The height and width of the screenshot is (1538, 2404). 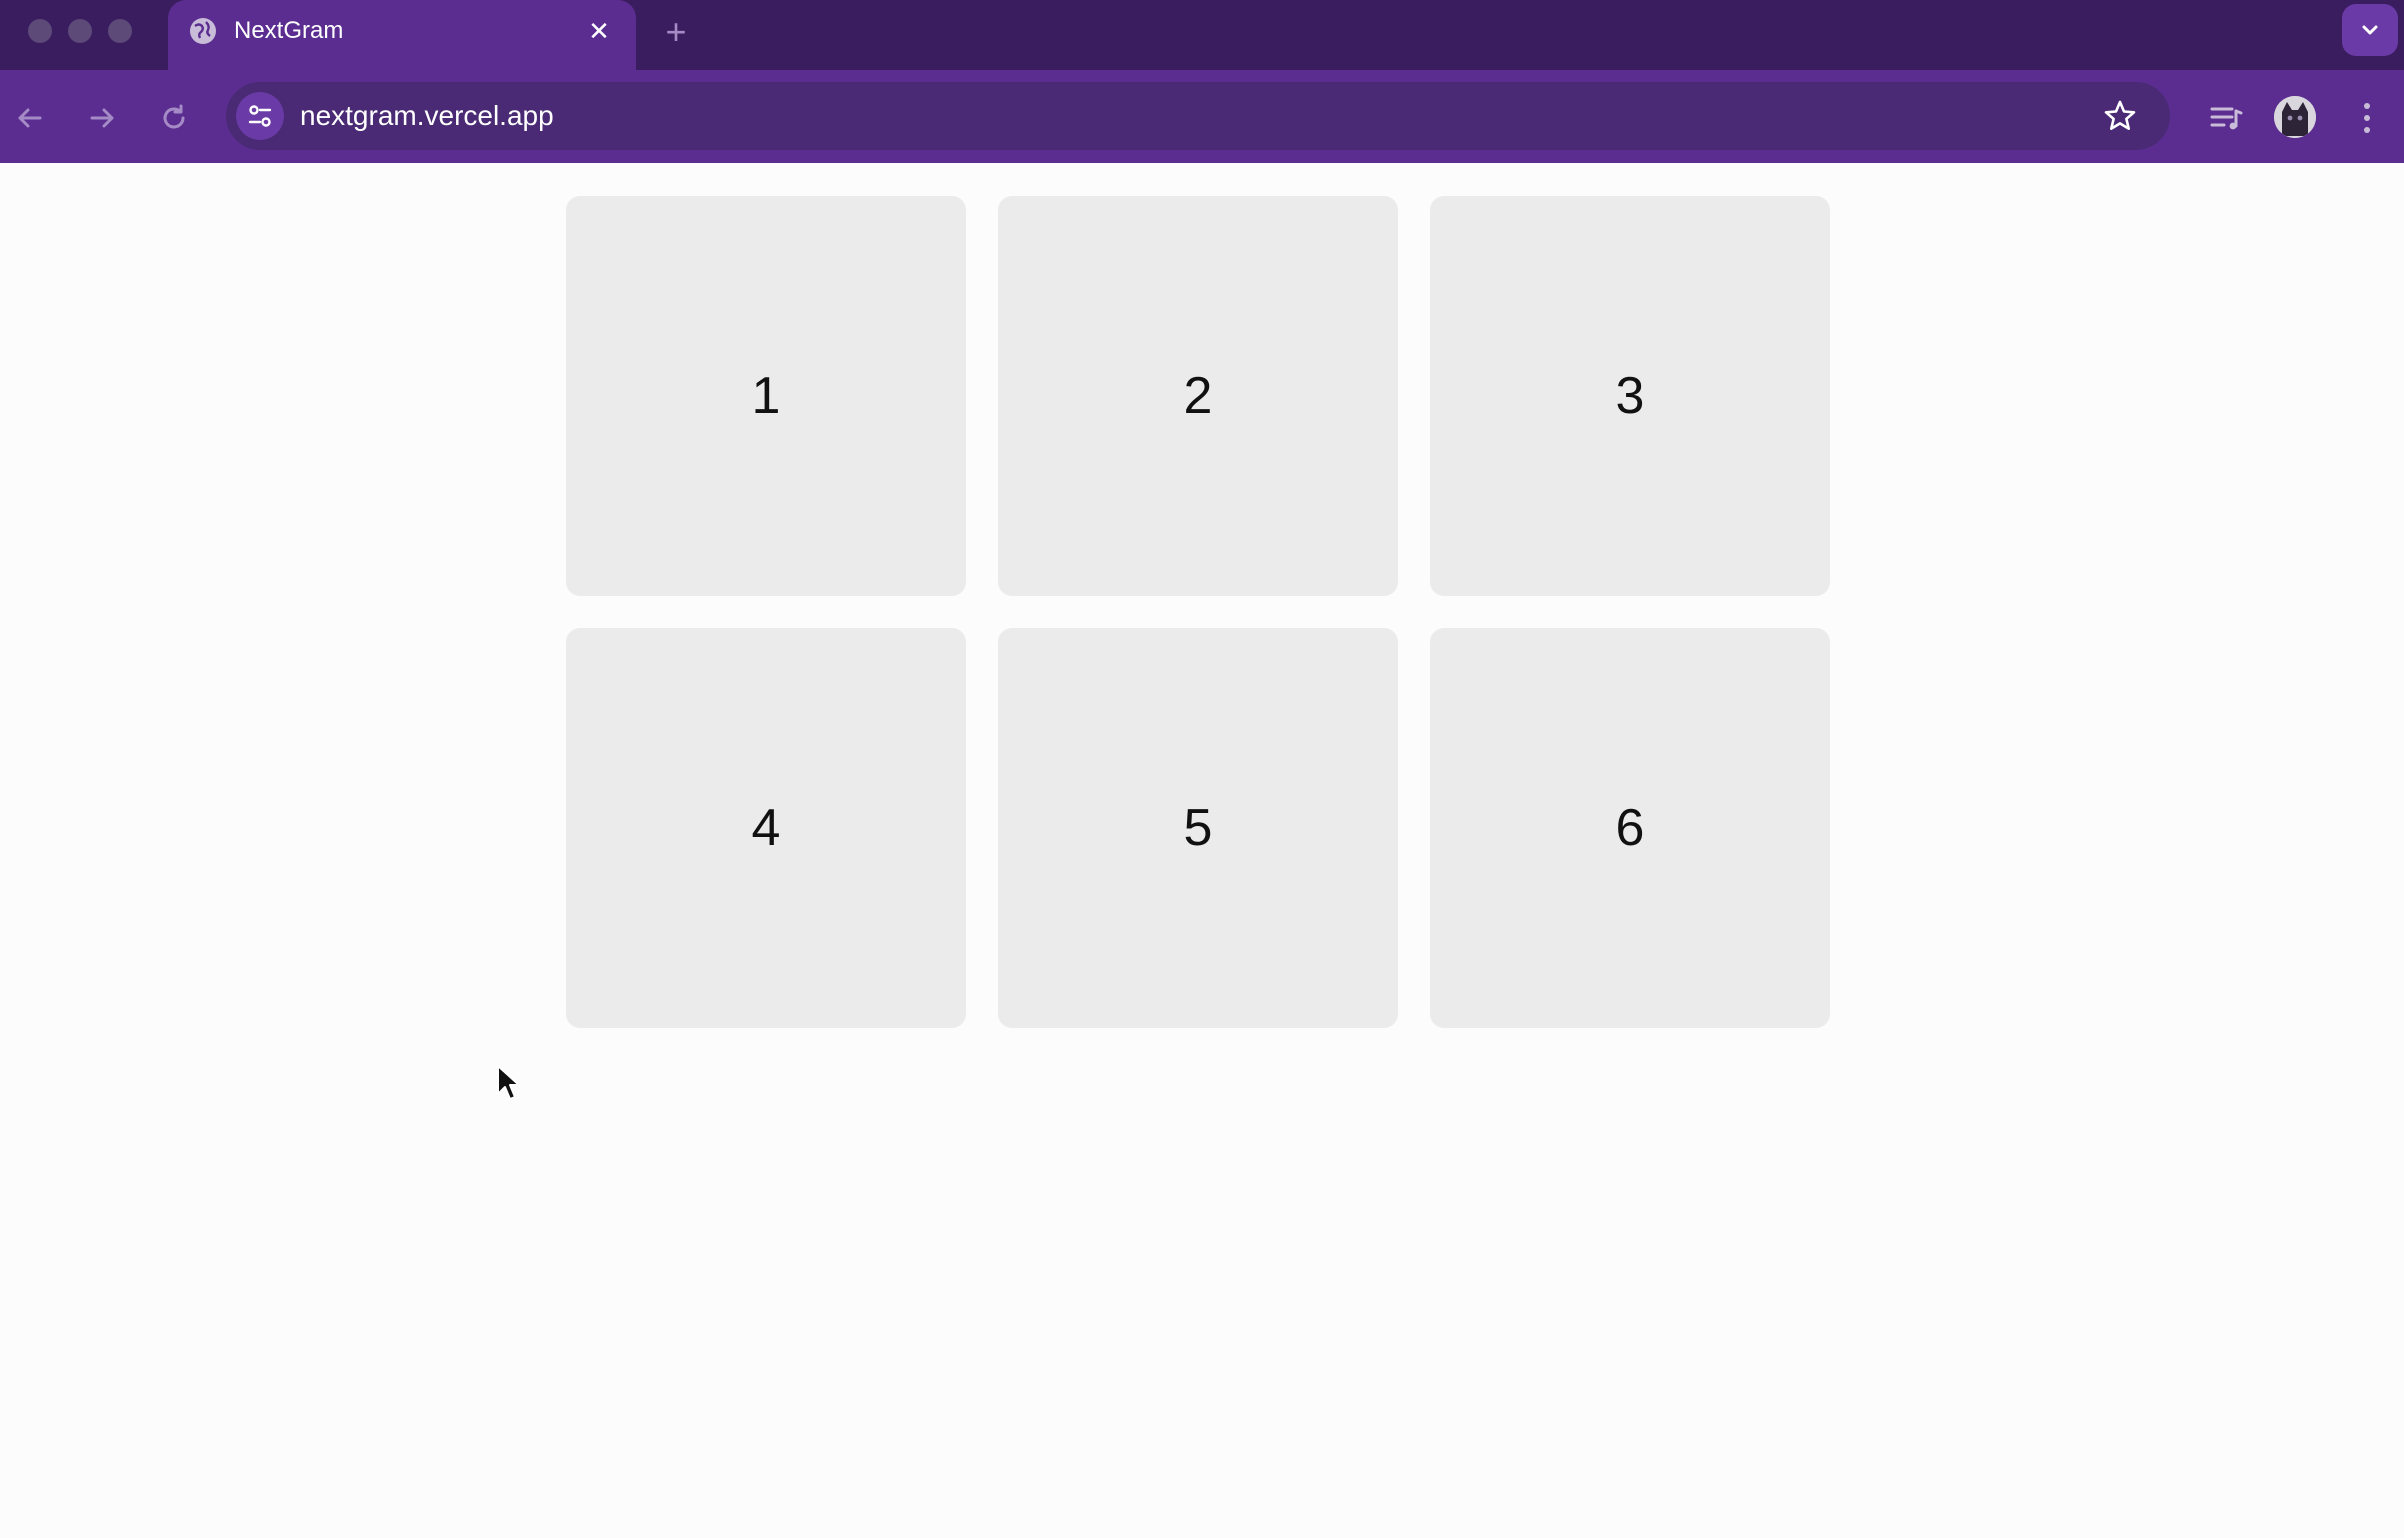 I want to click on card-number: 4, so click(x=766, y=828).